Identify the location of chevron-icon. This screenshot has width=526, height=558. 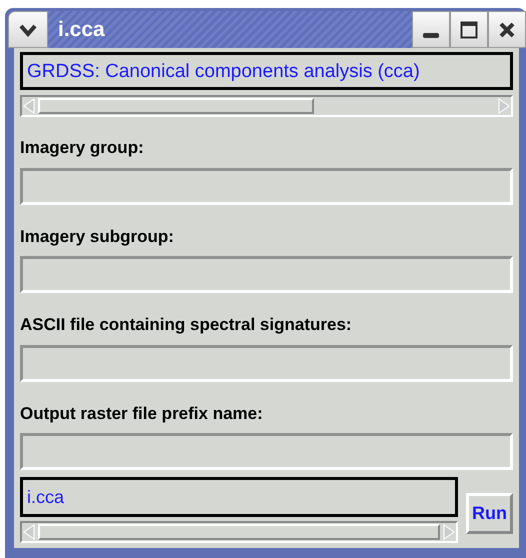
(28, 29).